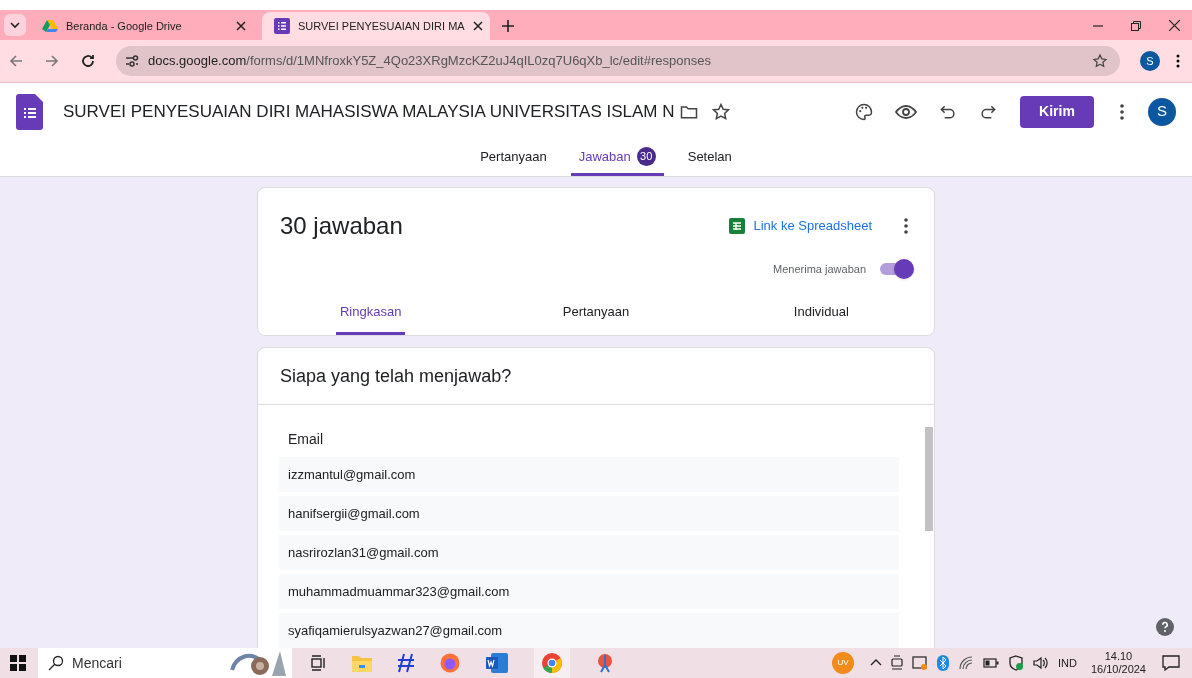 Image resolution: width=1192 pixels, height=678 pixels. I want to click on url-text: docs.google.com/forms/d/1MNfroxkY5Z_4Qo23XRgMzcKZ2uJ4qIL0zq7U6qXb_lc/edit#responses, so click(429, 61).